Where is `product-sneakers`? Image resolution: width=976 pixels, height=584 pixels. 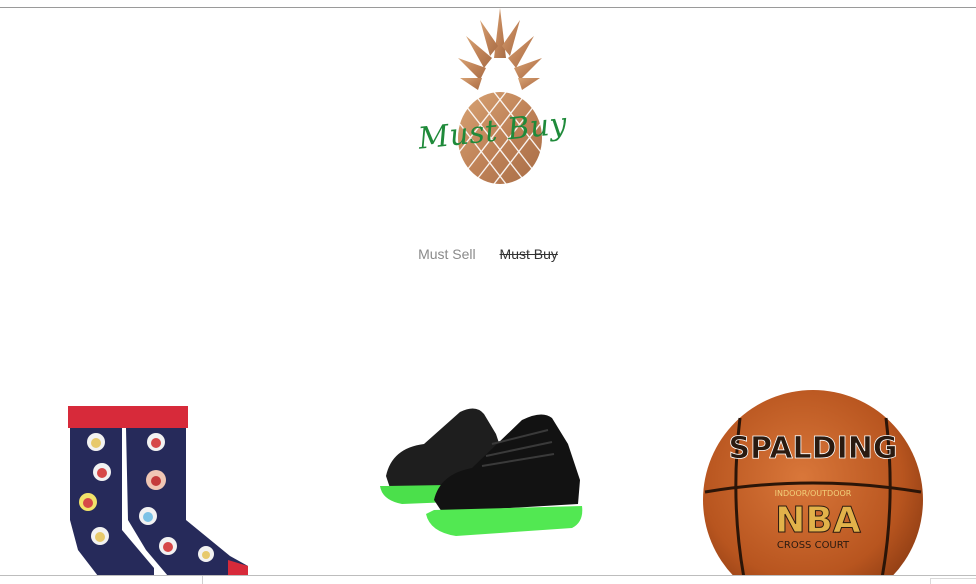 product-sneakers is located at coordinates (480, 474).